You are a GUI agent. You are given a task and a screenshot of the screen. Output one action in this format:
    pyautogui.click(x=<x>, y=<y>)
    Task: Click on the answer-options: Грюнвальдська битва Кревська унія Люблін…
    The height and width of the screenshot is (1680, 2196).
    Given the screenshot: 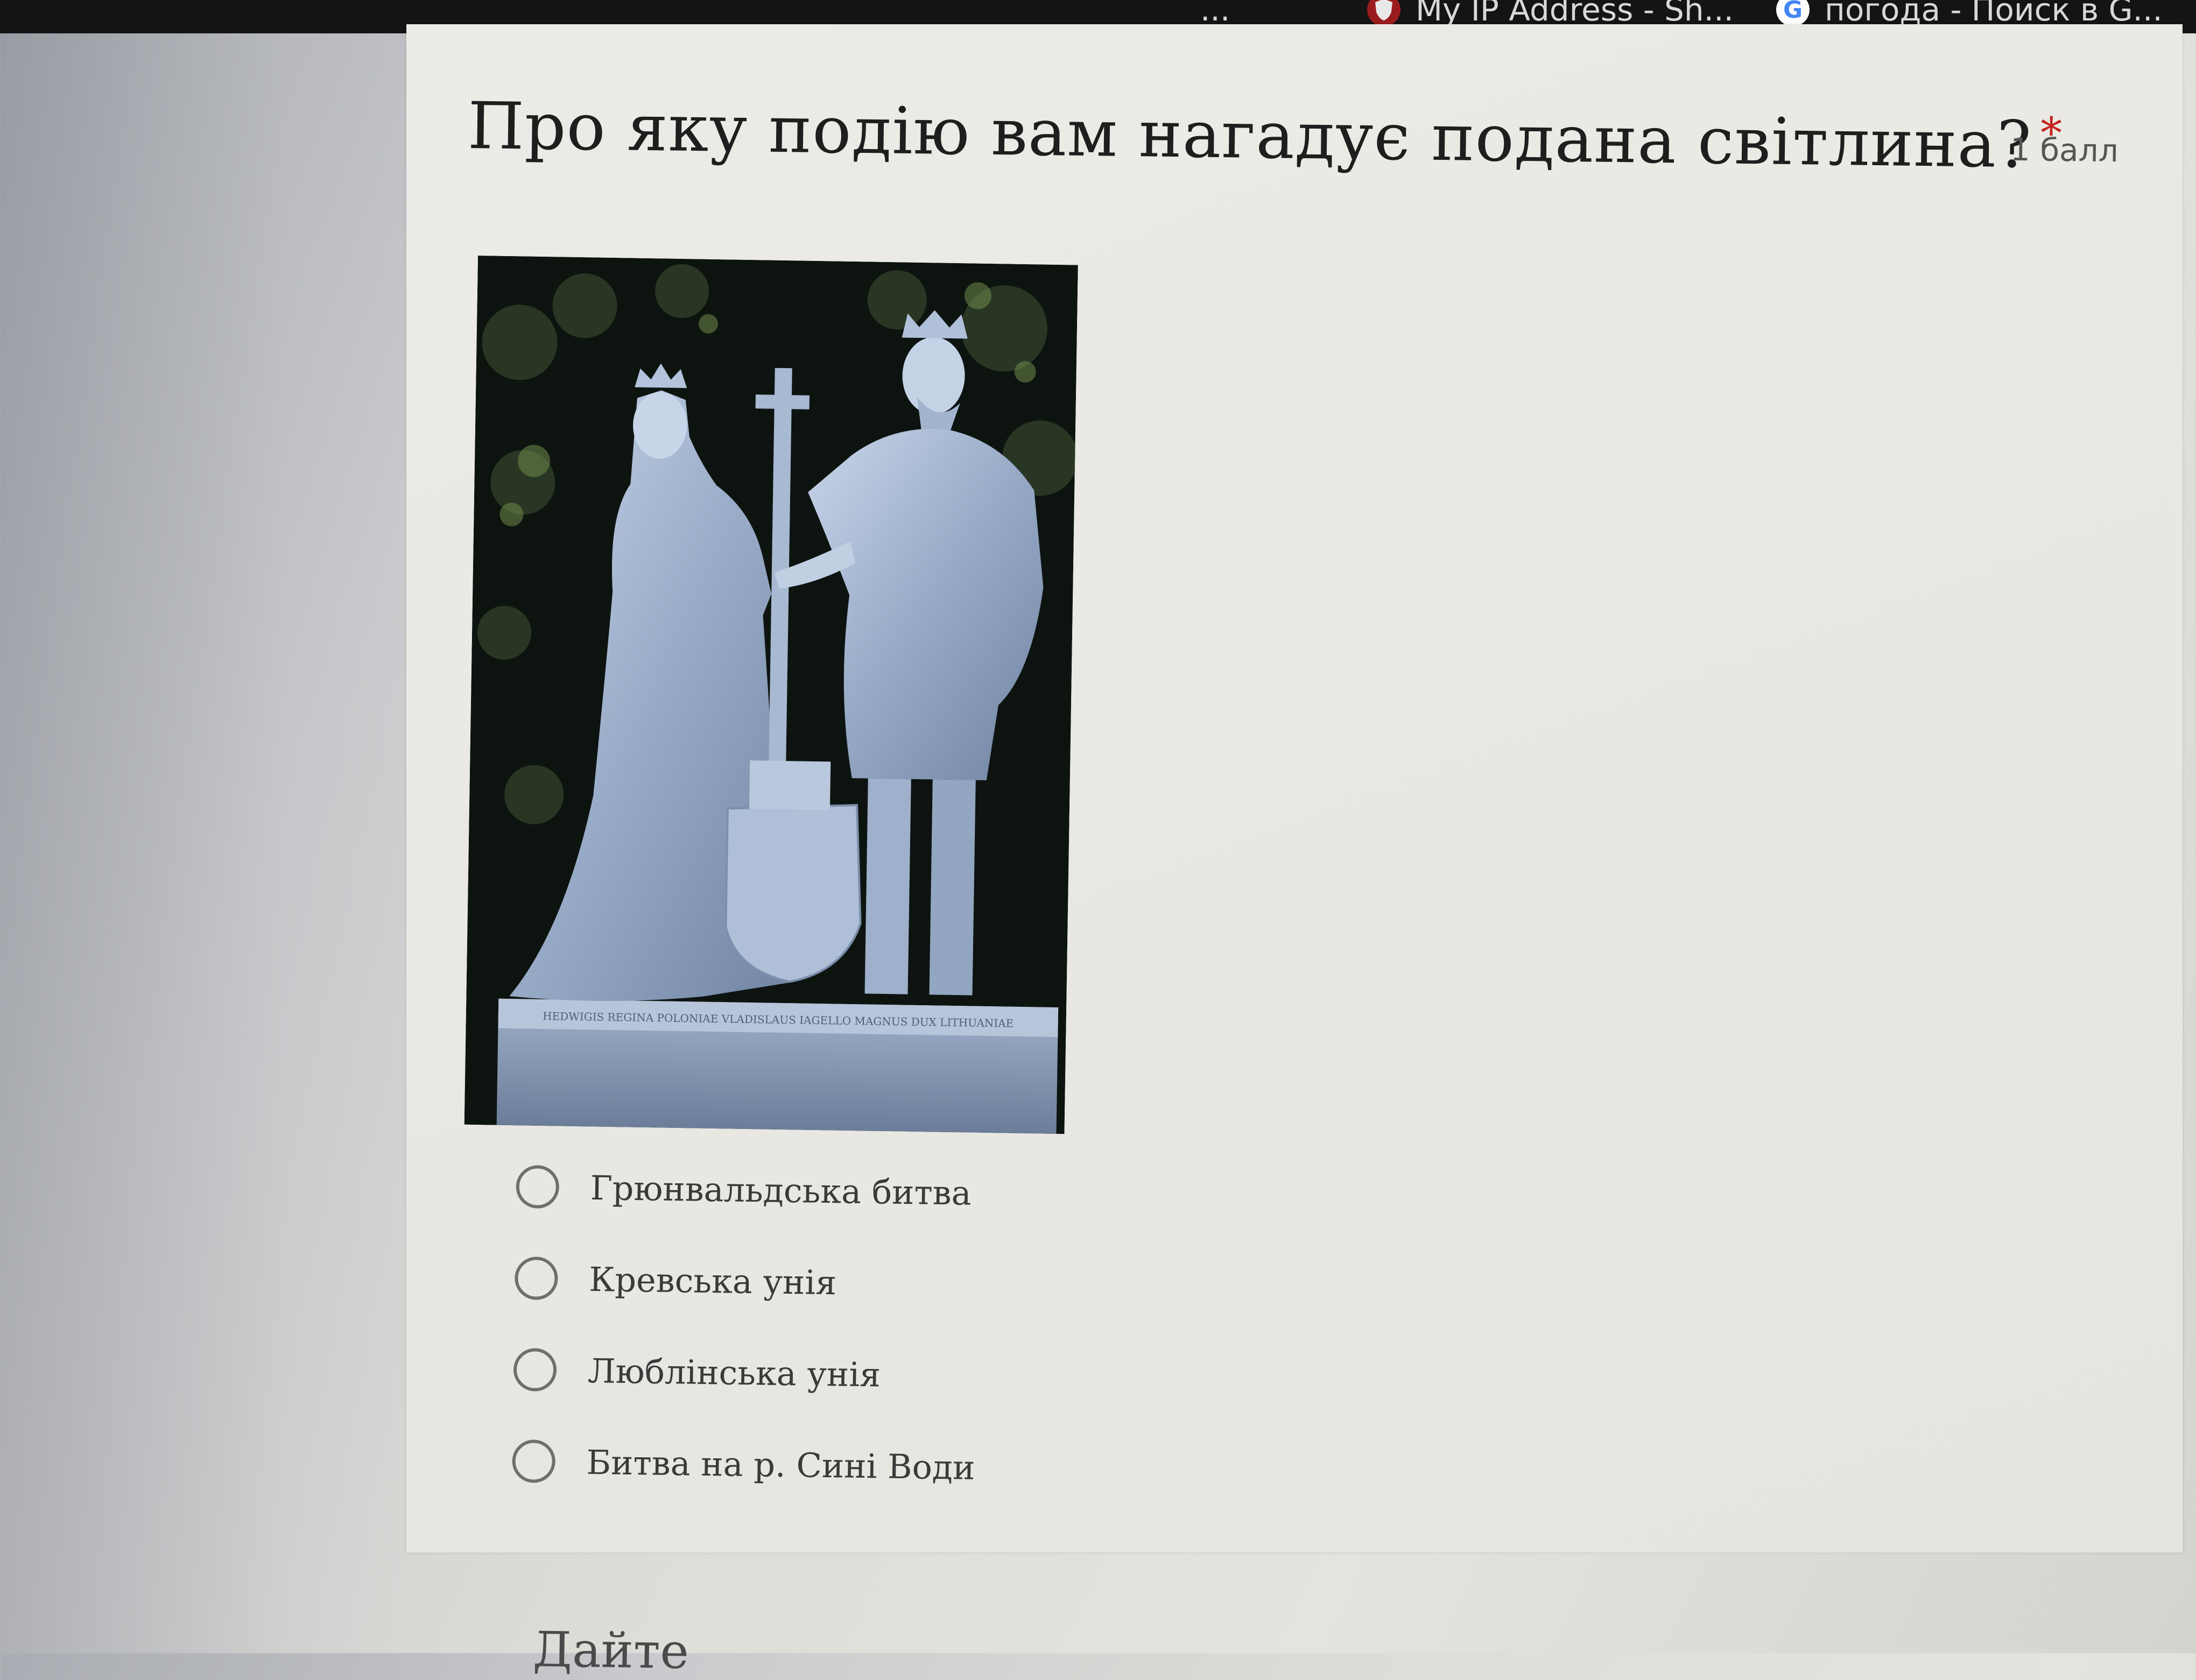 What is the action you would take?
    pyautogui.click(x=945, y=1330)
    